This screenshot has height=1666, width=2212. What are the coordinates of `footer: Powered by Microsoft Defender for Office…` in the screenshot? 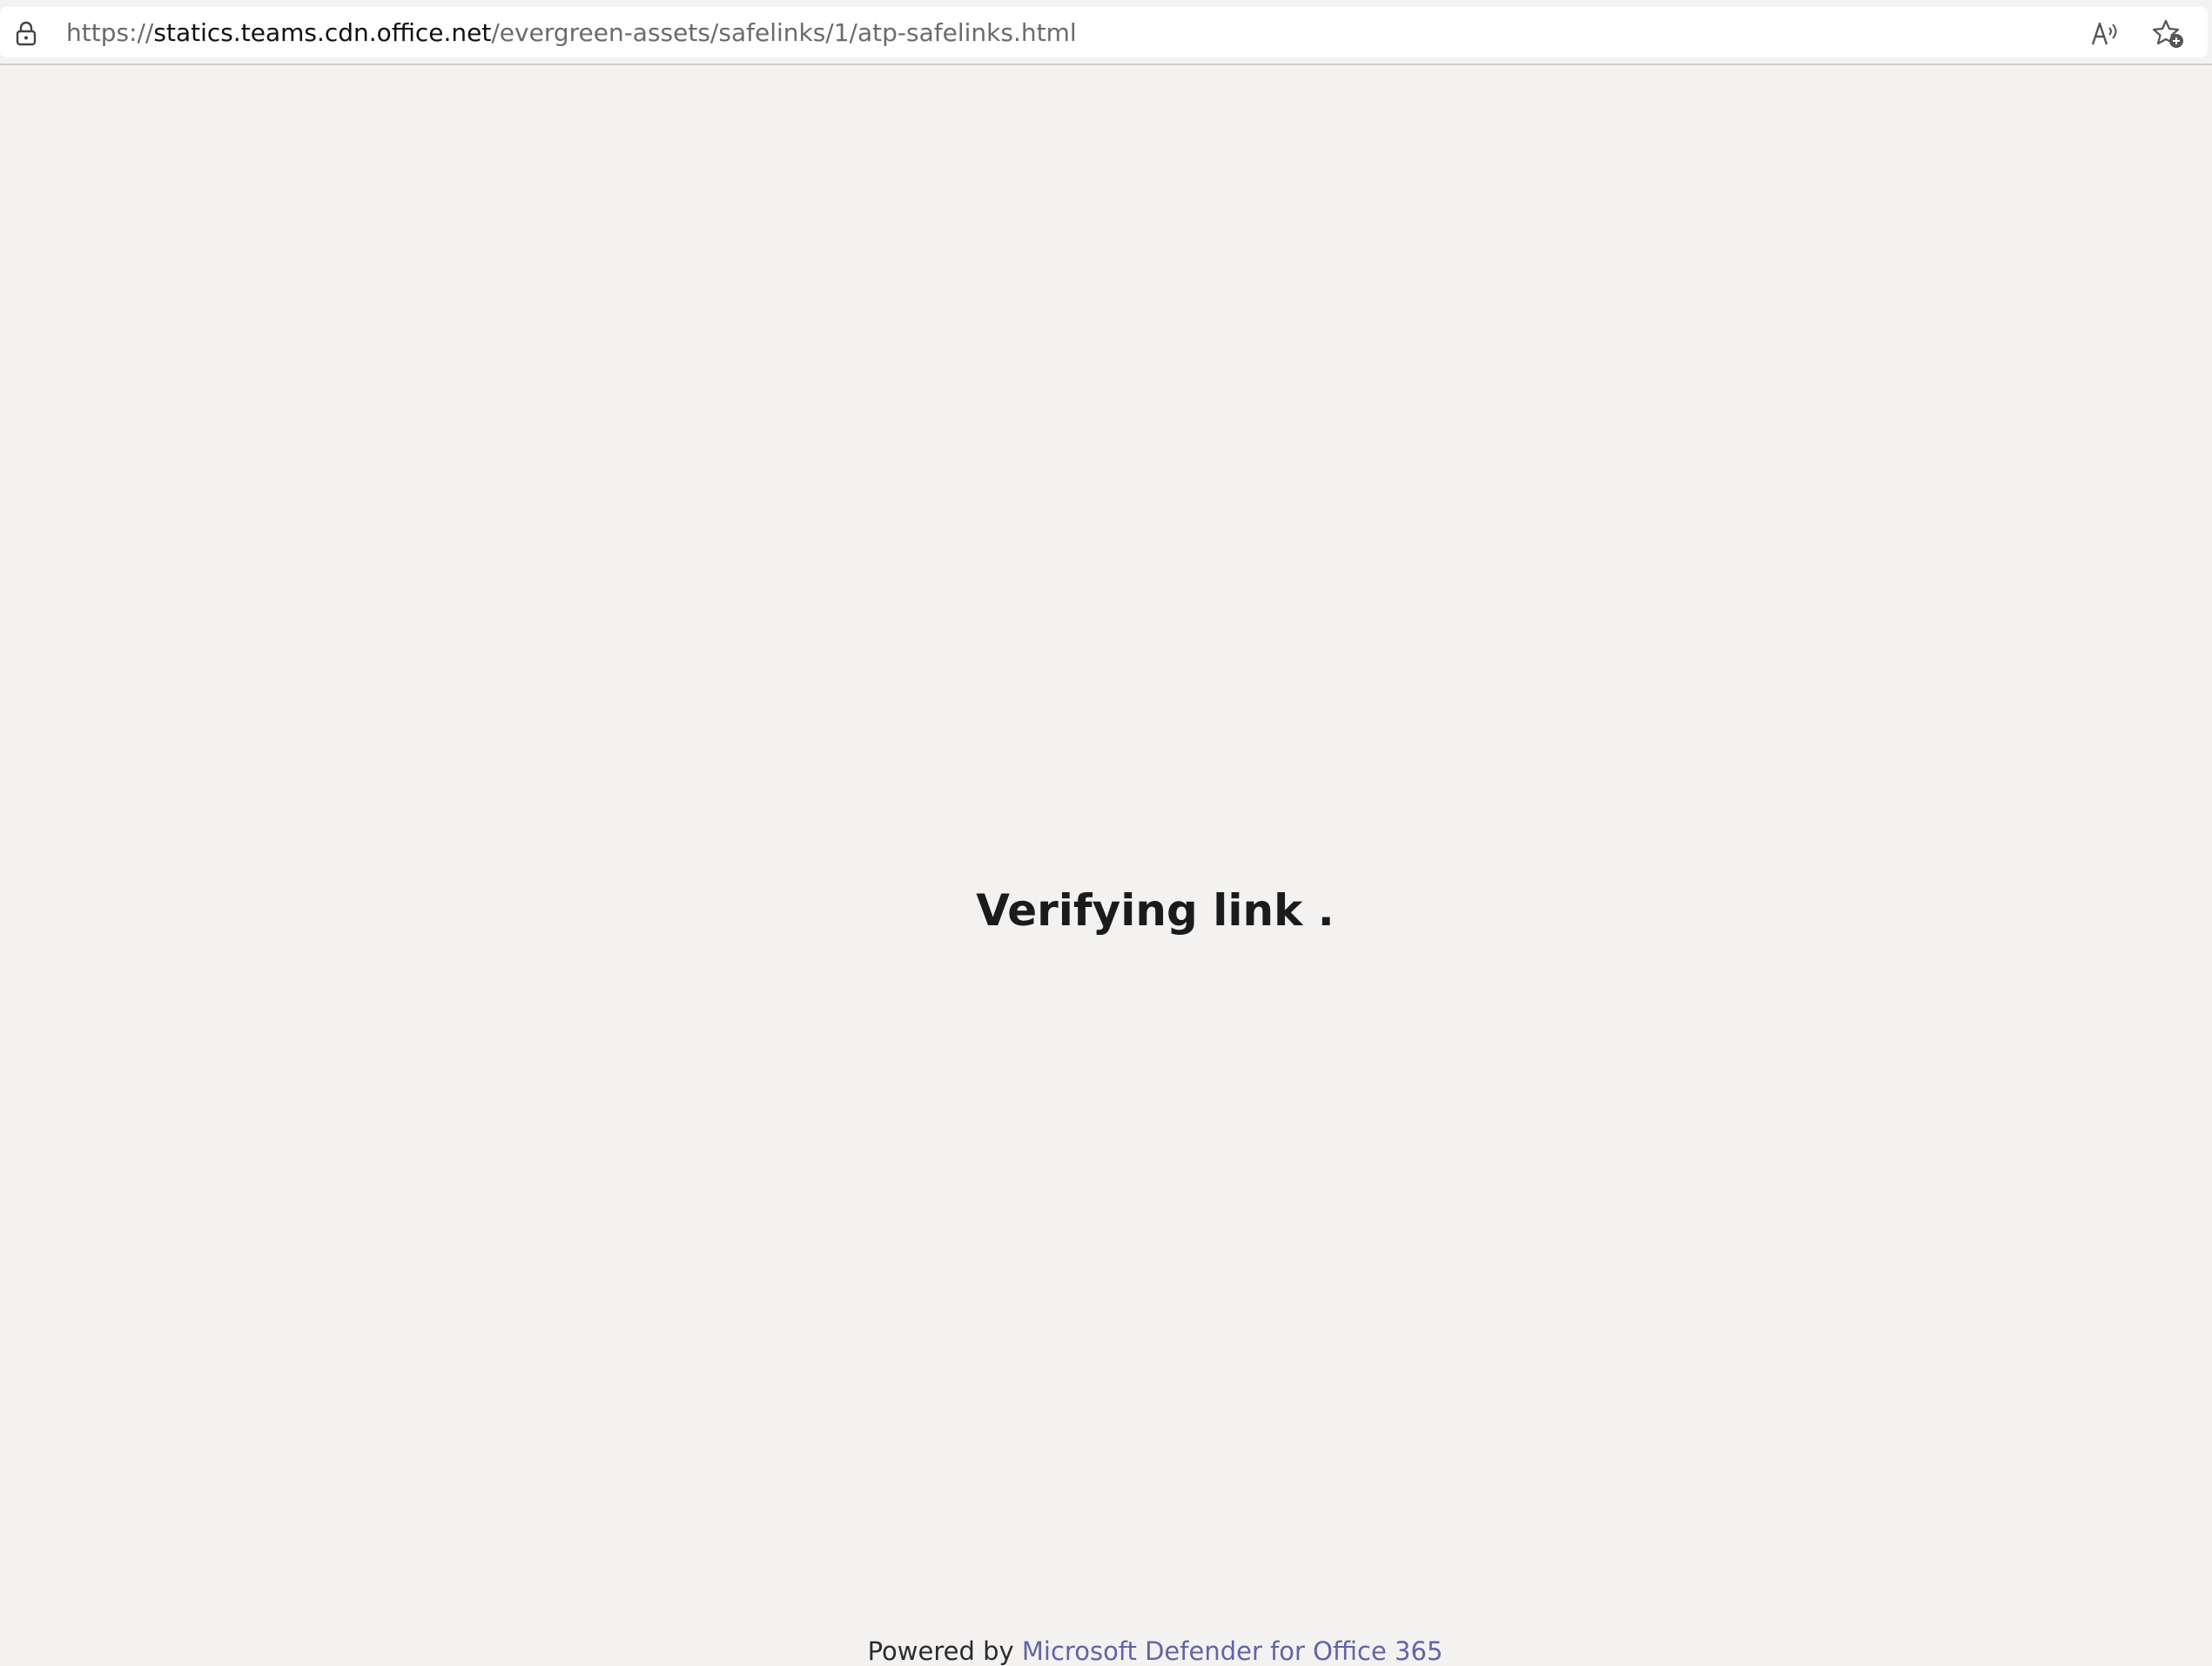 It's located at (1106, 1651).